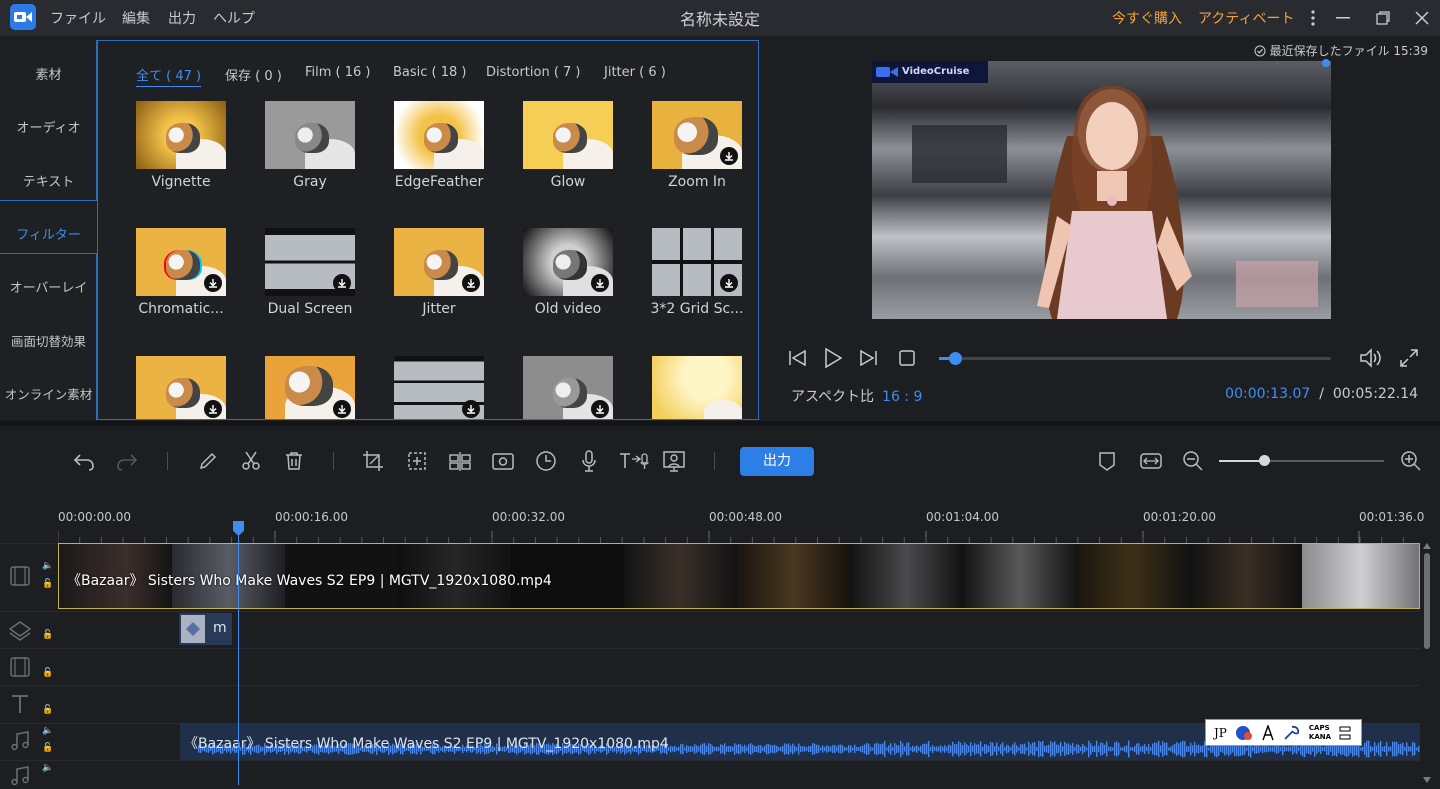 Image resolution: width=1440 pixels, height=789 pixels. I want to click on zoom-out-icon, so click(1193, 461).